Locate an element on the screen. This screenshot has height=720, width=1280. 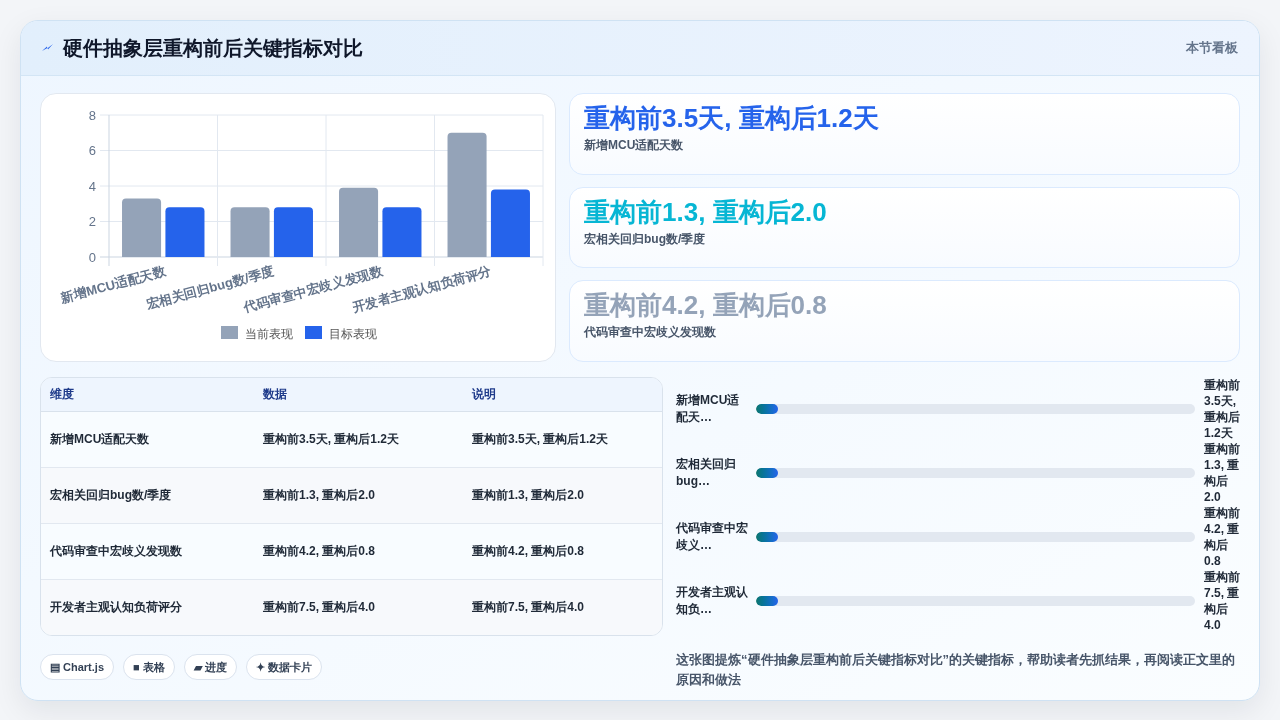
tick-label: 0 is located at coordinates (92, 257).